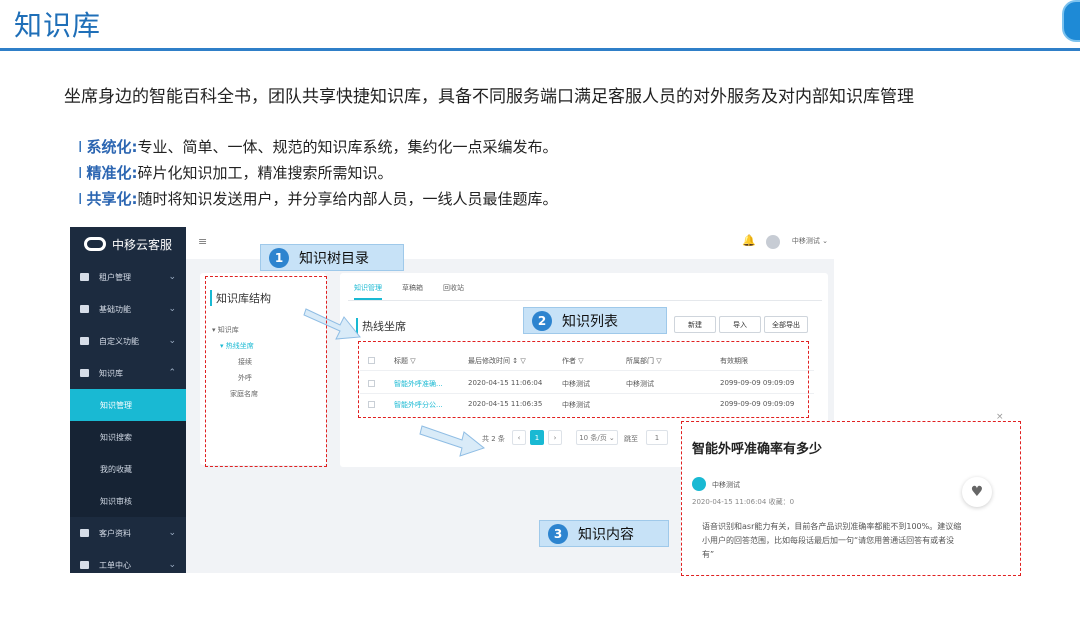  Describe the element at coordinates (540, 49) in the screenshot. I see `title-divider` at that location.